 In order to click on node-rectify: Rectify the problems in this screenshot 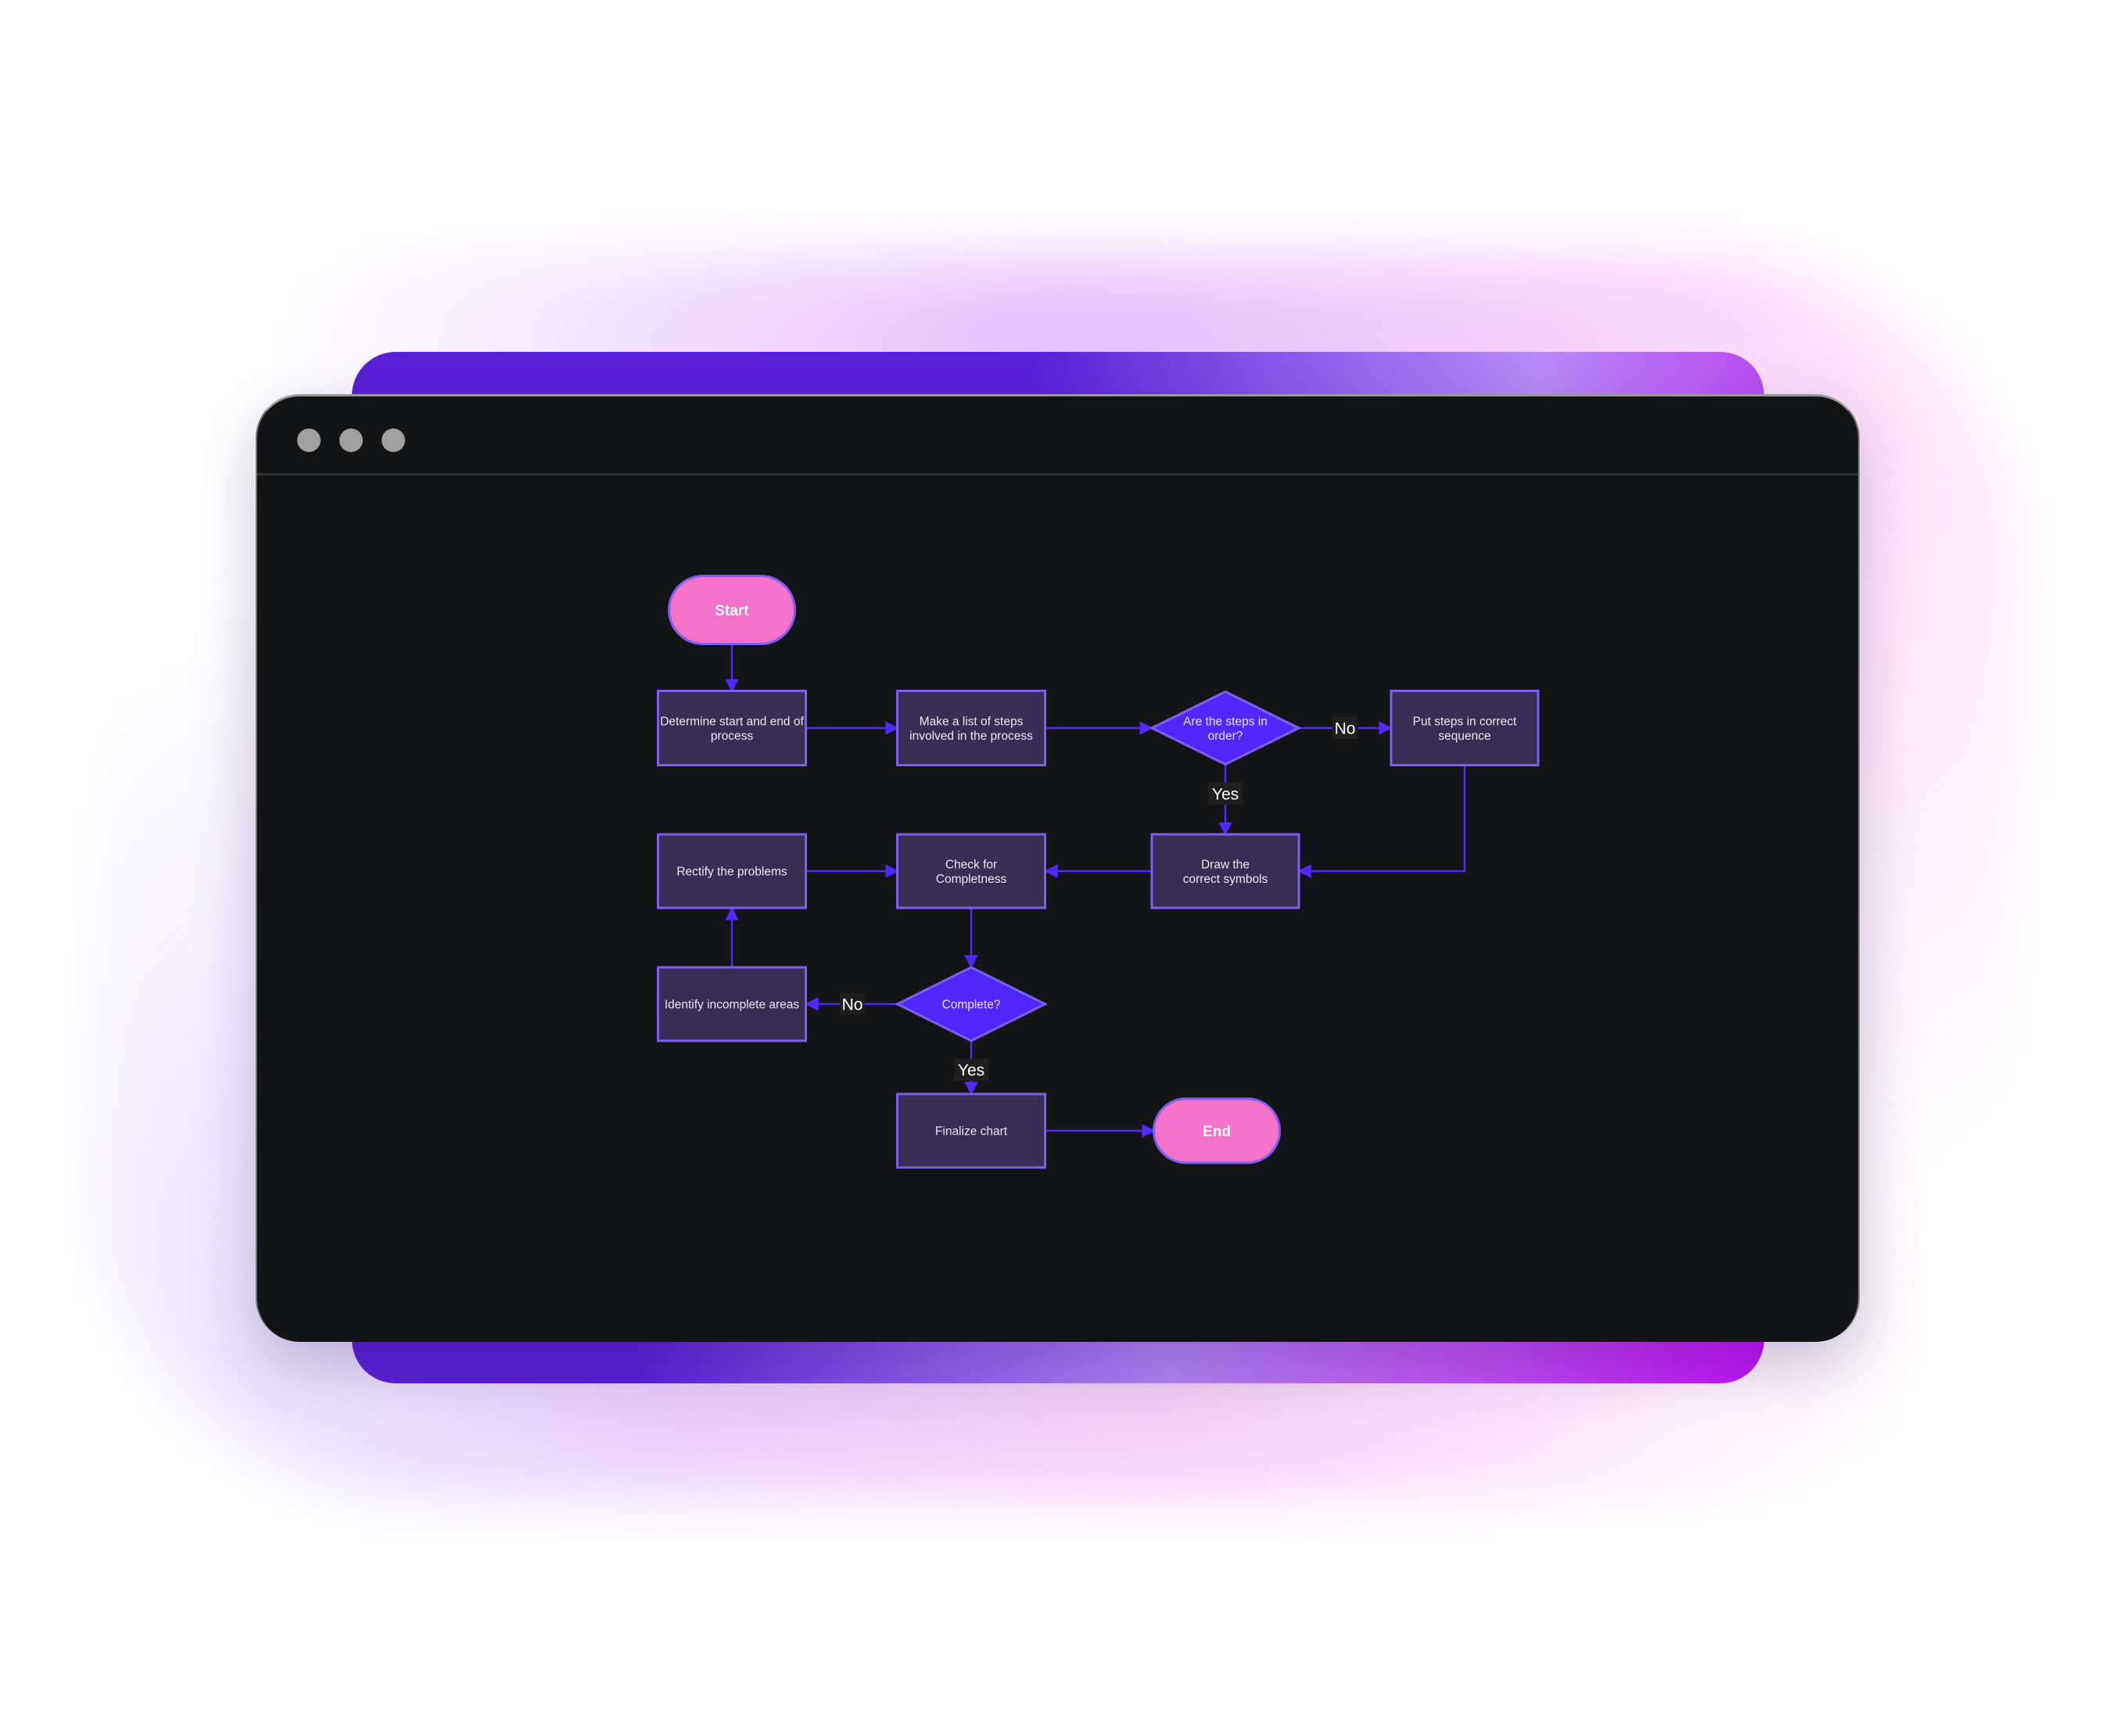, I will do `click(732, 871)`.